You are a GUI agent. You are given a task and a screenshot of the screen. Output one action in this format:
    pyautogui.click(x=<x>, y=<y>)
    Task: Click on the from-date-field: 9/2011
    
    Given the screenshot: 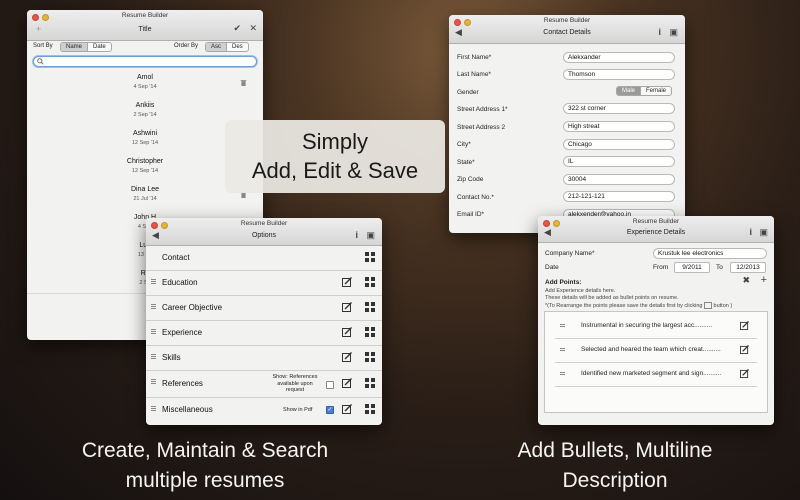 What is the action you would take?
    pyautogui.click(x=692, y=267)
    